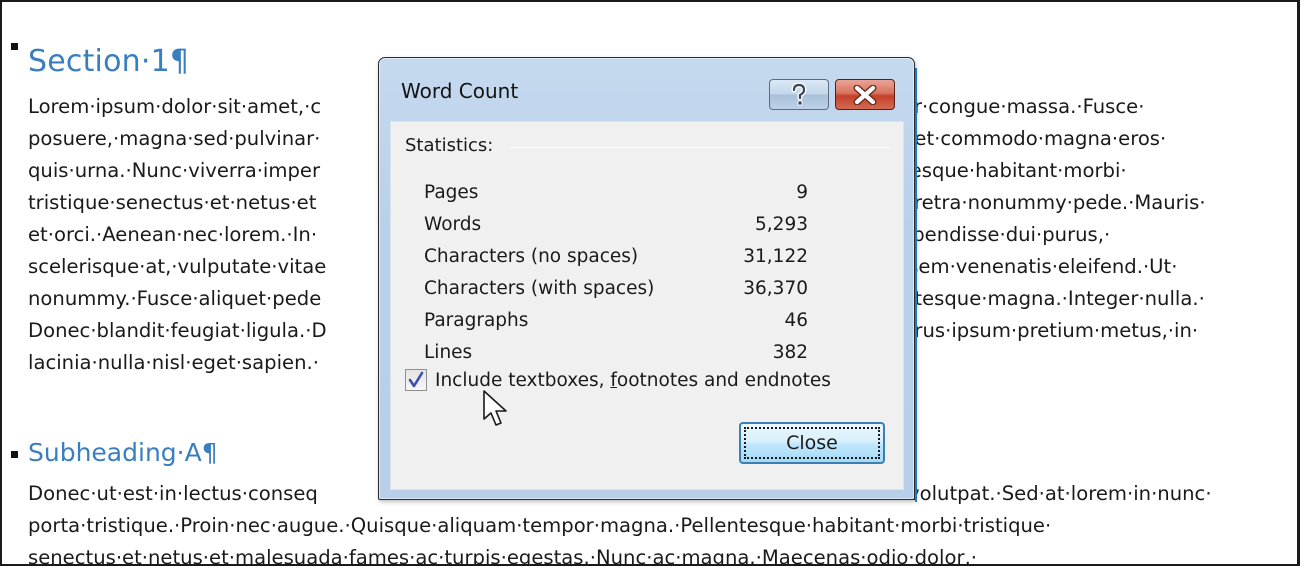  I want to click on title-close-button, so click(865, 94).